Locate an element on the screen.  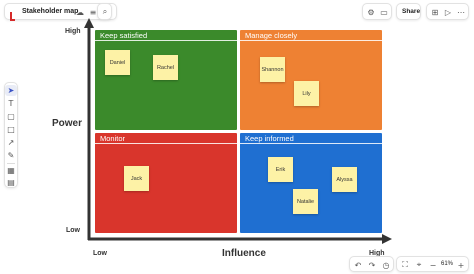
zoom-panel: ⛶ ⌖ − 61% + is located at coordinates (432, 264).